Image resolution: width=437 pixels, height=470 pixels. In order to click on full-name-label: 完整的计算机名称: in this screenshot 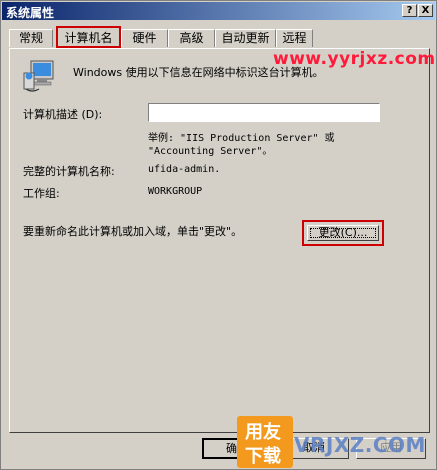, I will do `click(69, 171)`.